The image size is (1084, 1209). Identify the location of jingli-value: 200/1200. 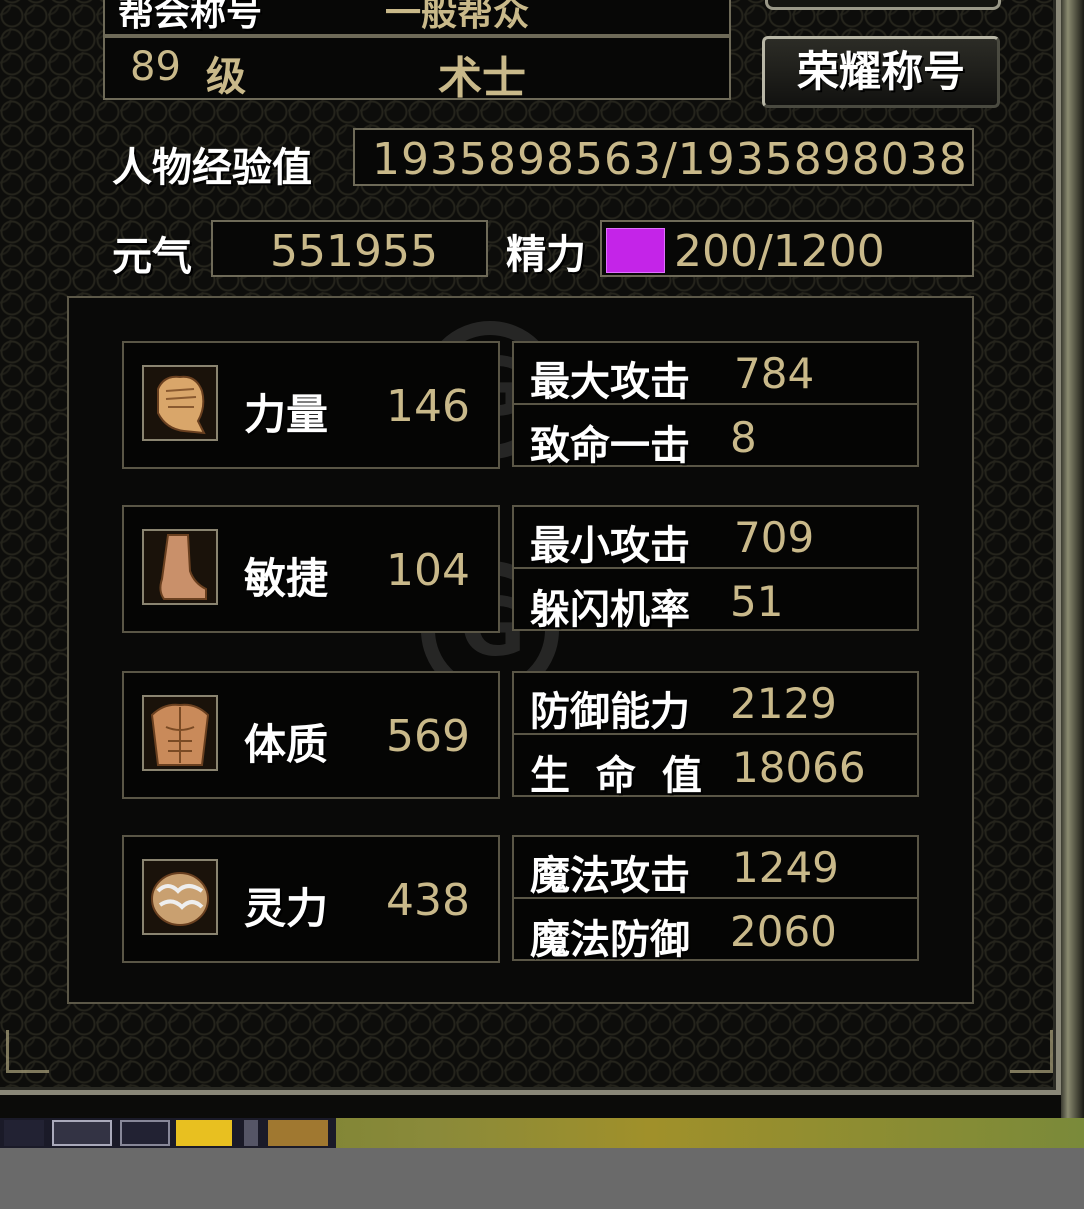
(779, 251).